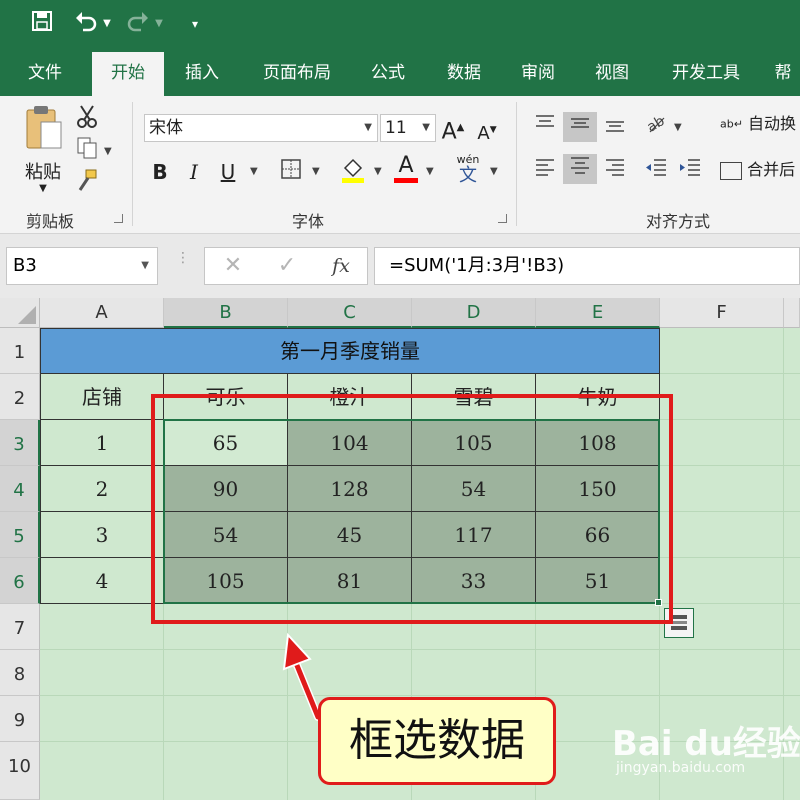  What do you see at coordinates (194, 172) in the screenshot?
I see `italic-button: I` at bounding box center [194, 172].